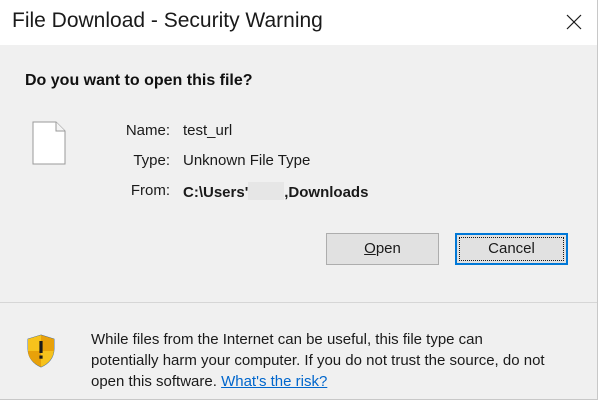  I want to click on warning-line-3: open this software. What's the risk?, so click(338, 381).